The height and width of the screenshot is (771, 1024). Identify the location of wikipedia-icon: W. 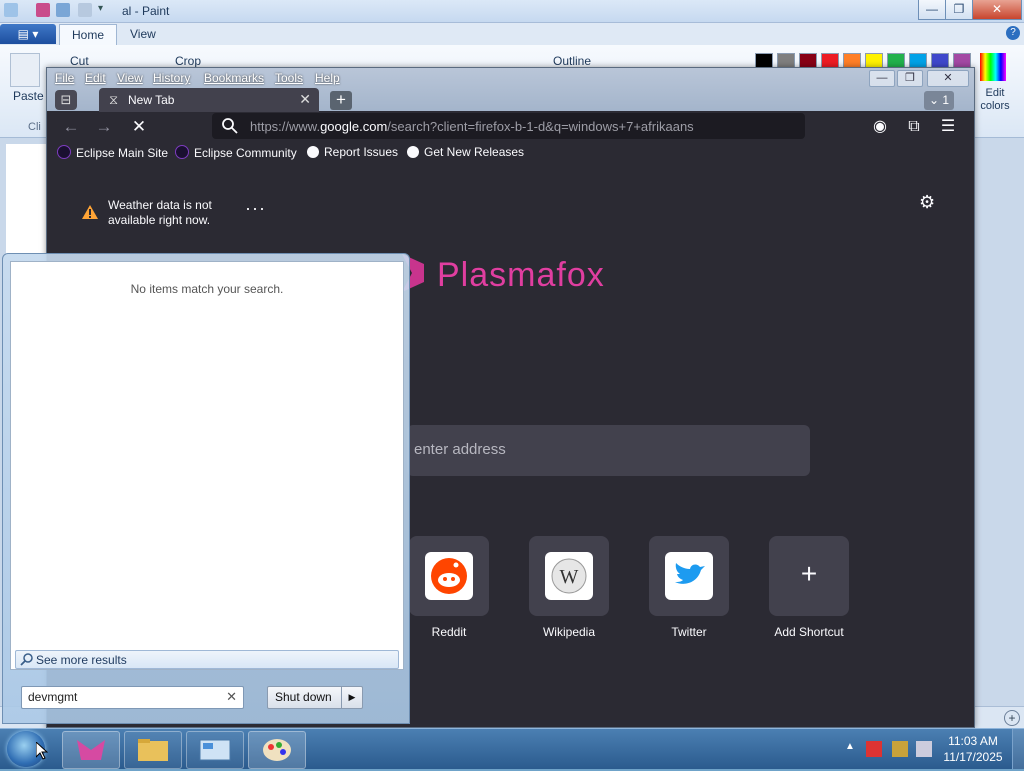
(569, 576).